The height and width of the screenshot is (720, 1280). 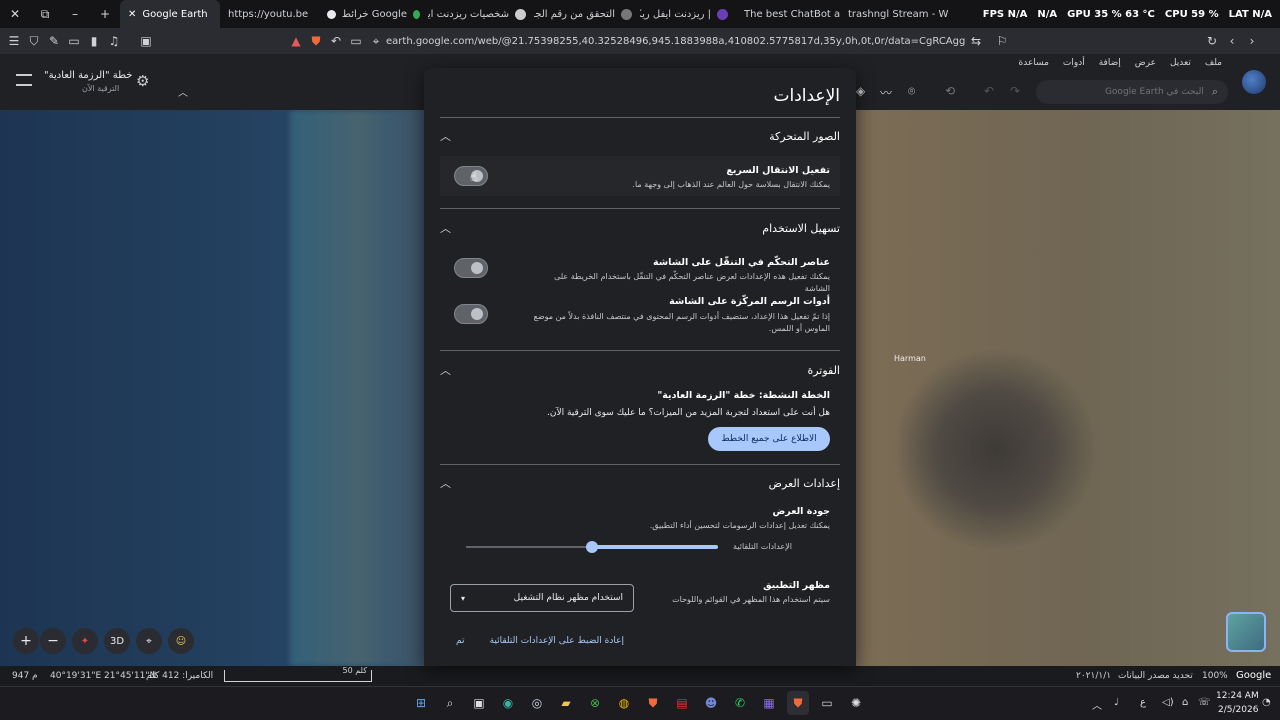 I want to click on view-plans-button: الاطلاع على جميع الخطط, so click(x=769, y=439).